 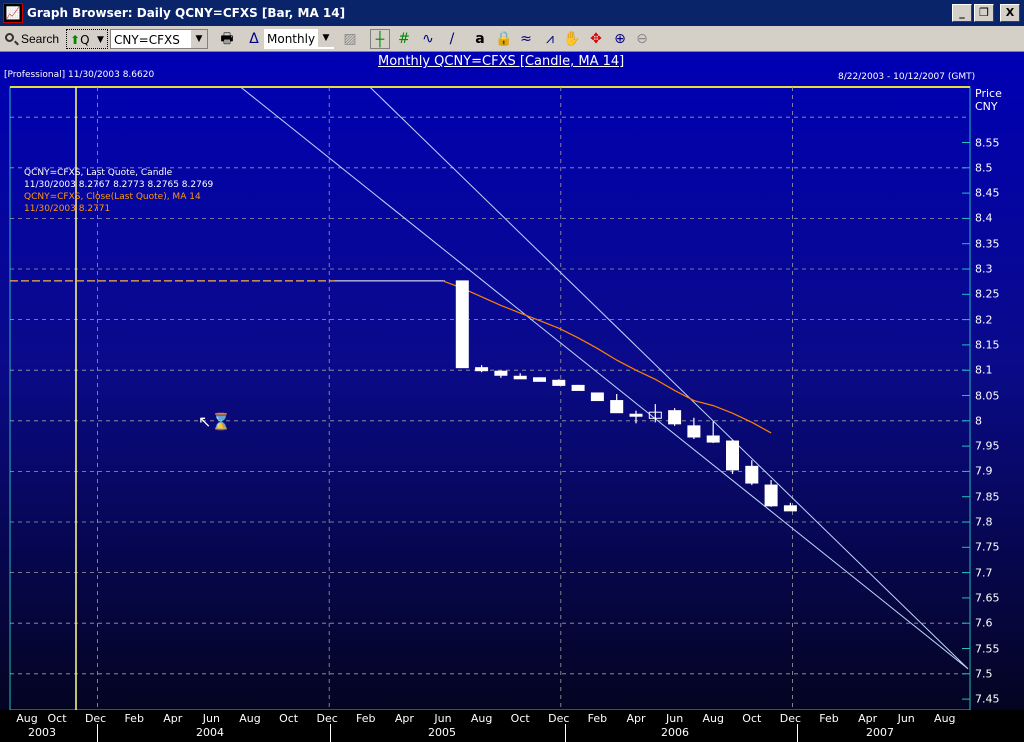 What do you see at coordinates (42, 732) in the screenshot?
I see `year-label: 2003` at bounding box center [42, 732].